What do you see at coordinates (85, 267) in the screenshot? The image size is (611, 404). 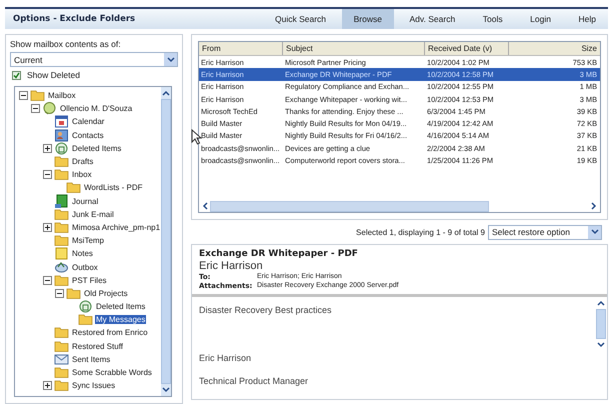 I see `tree-item: Outbox` at bounding box center [85, 267].